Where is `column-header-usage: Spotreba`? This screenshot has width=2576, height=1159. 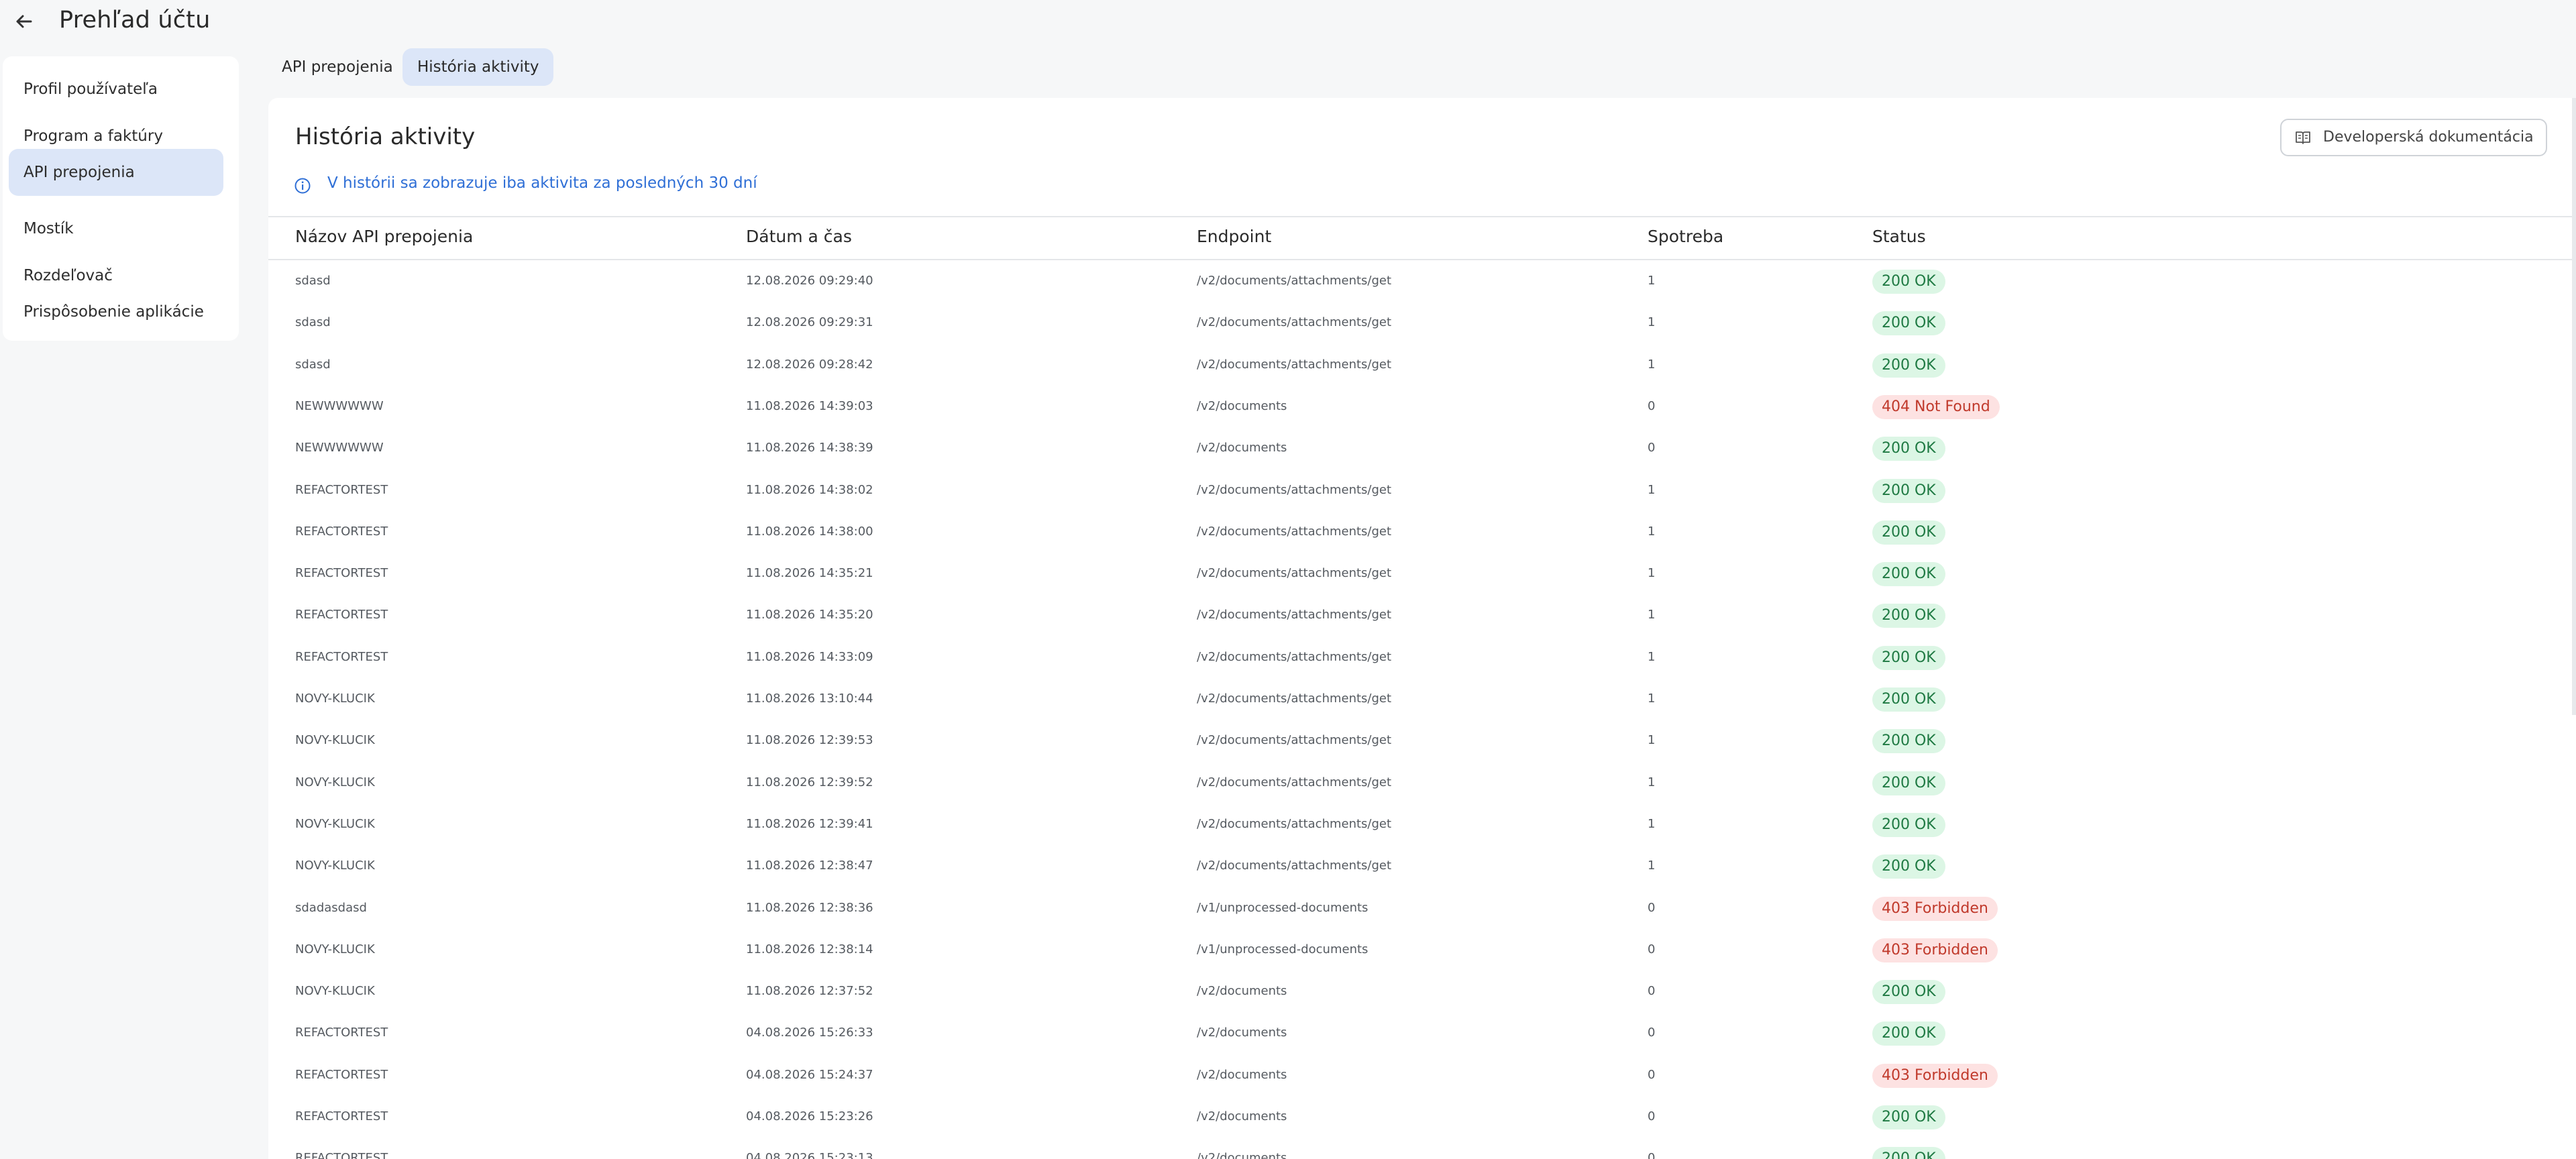
column-header-usage: Spotreba is located at coordinates (1685, 236).